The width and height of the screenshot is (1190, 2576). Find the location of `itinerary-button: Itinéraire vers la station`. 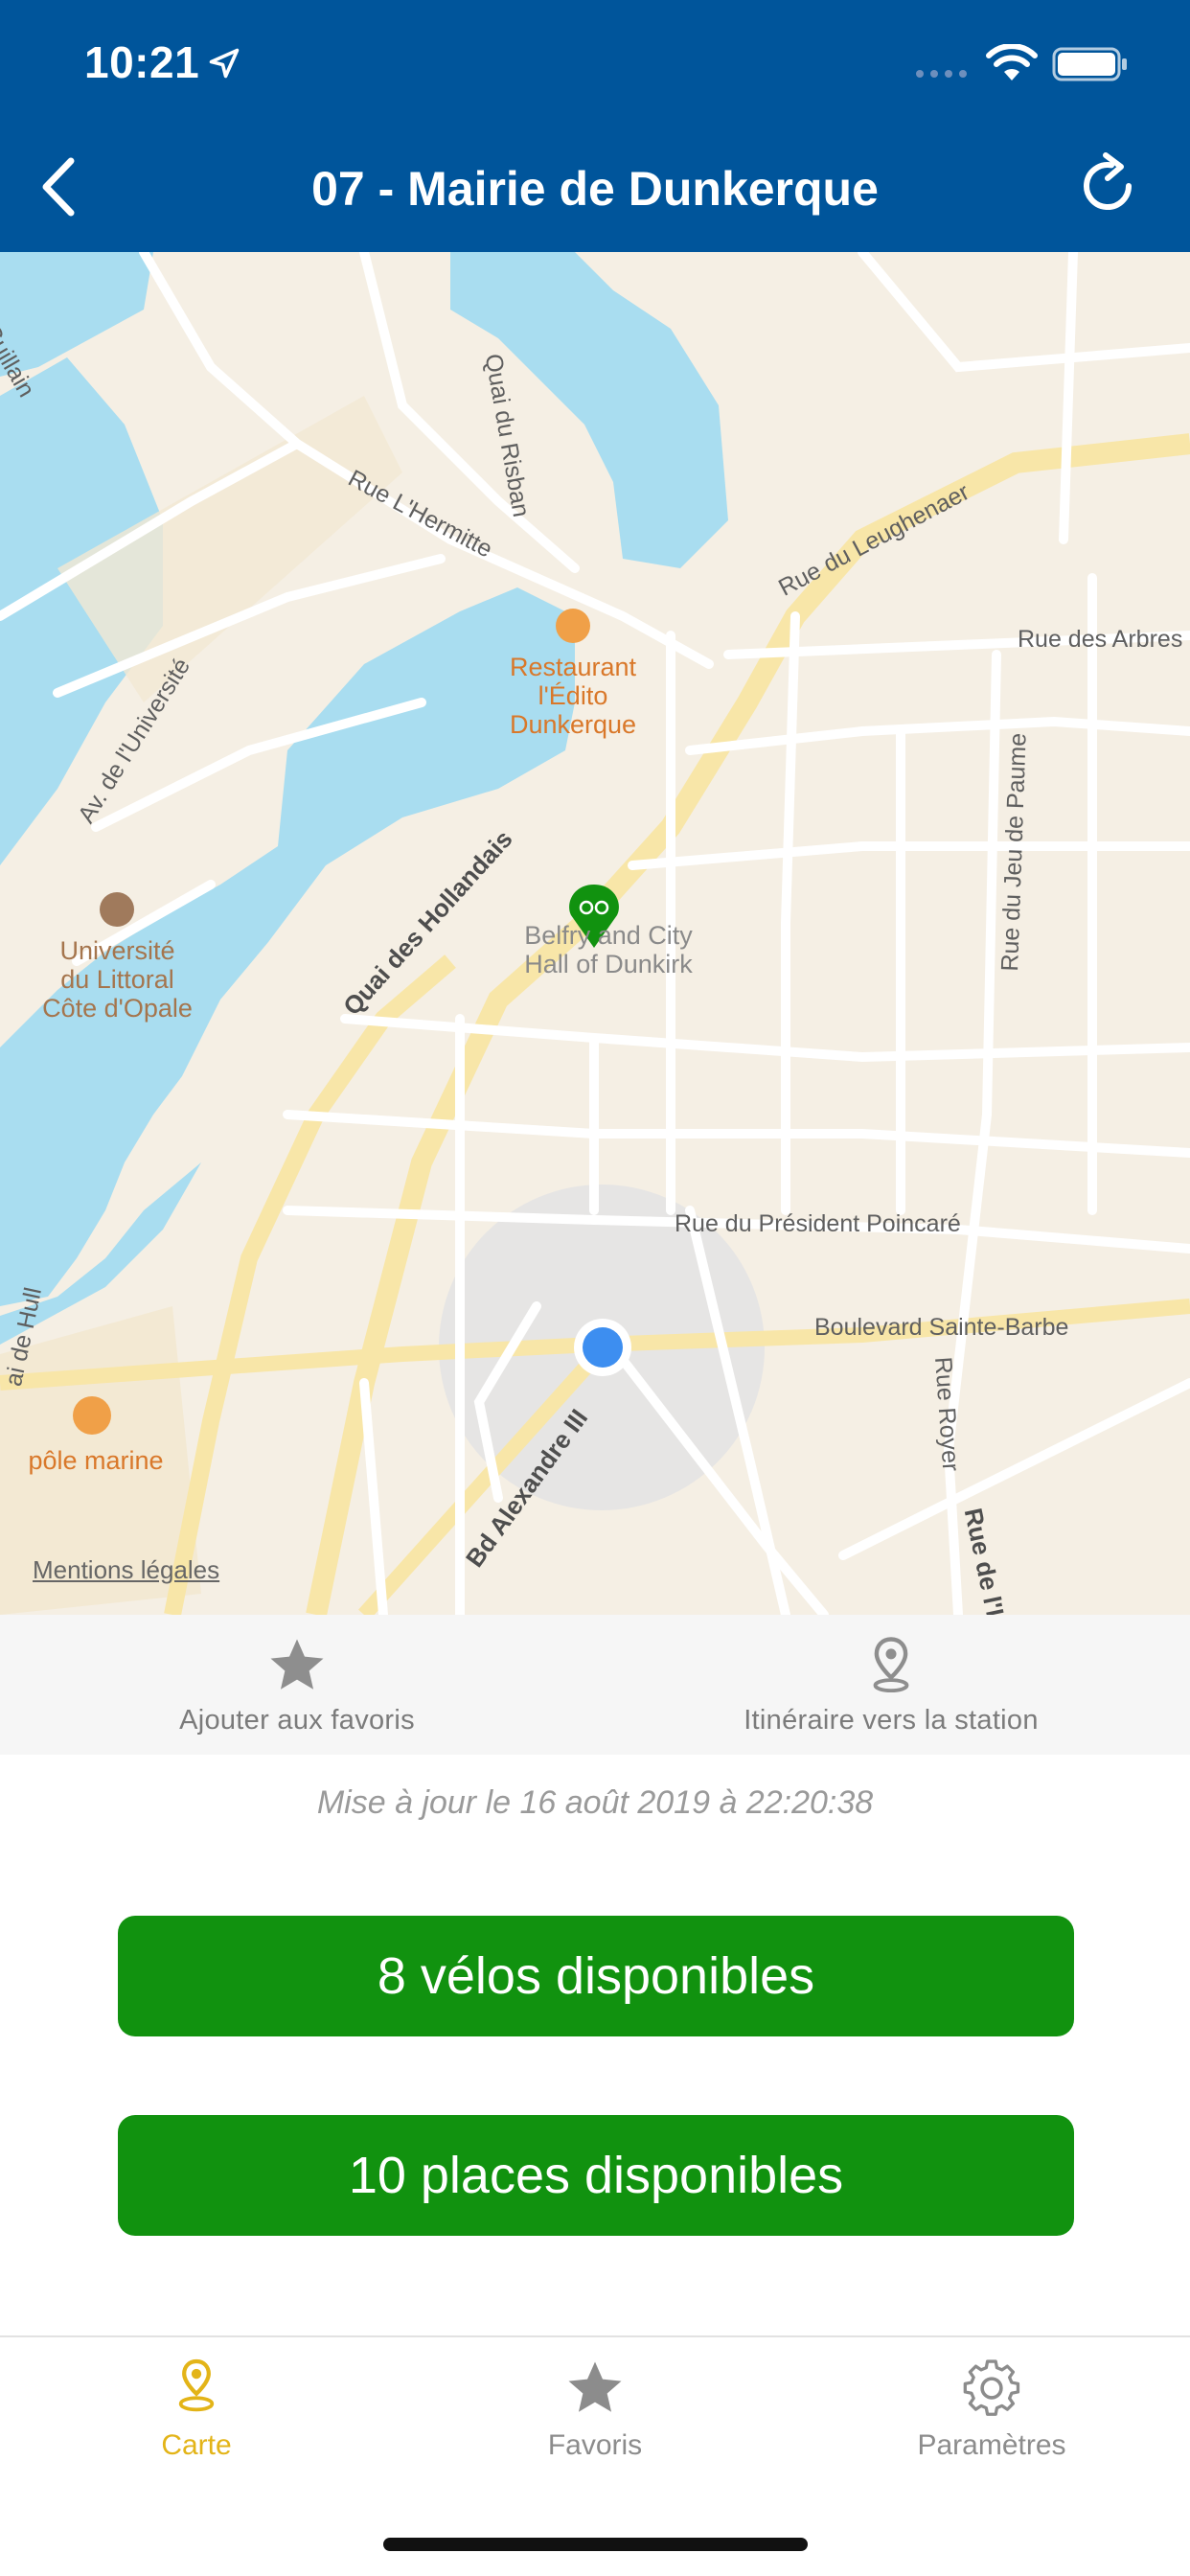

itinerary-button: Itinéraire vers la station is located at coordinates (891, 1685).